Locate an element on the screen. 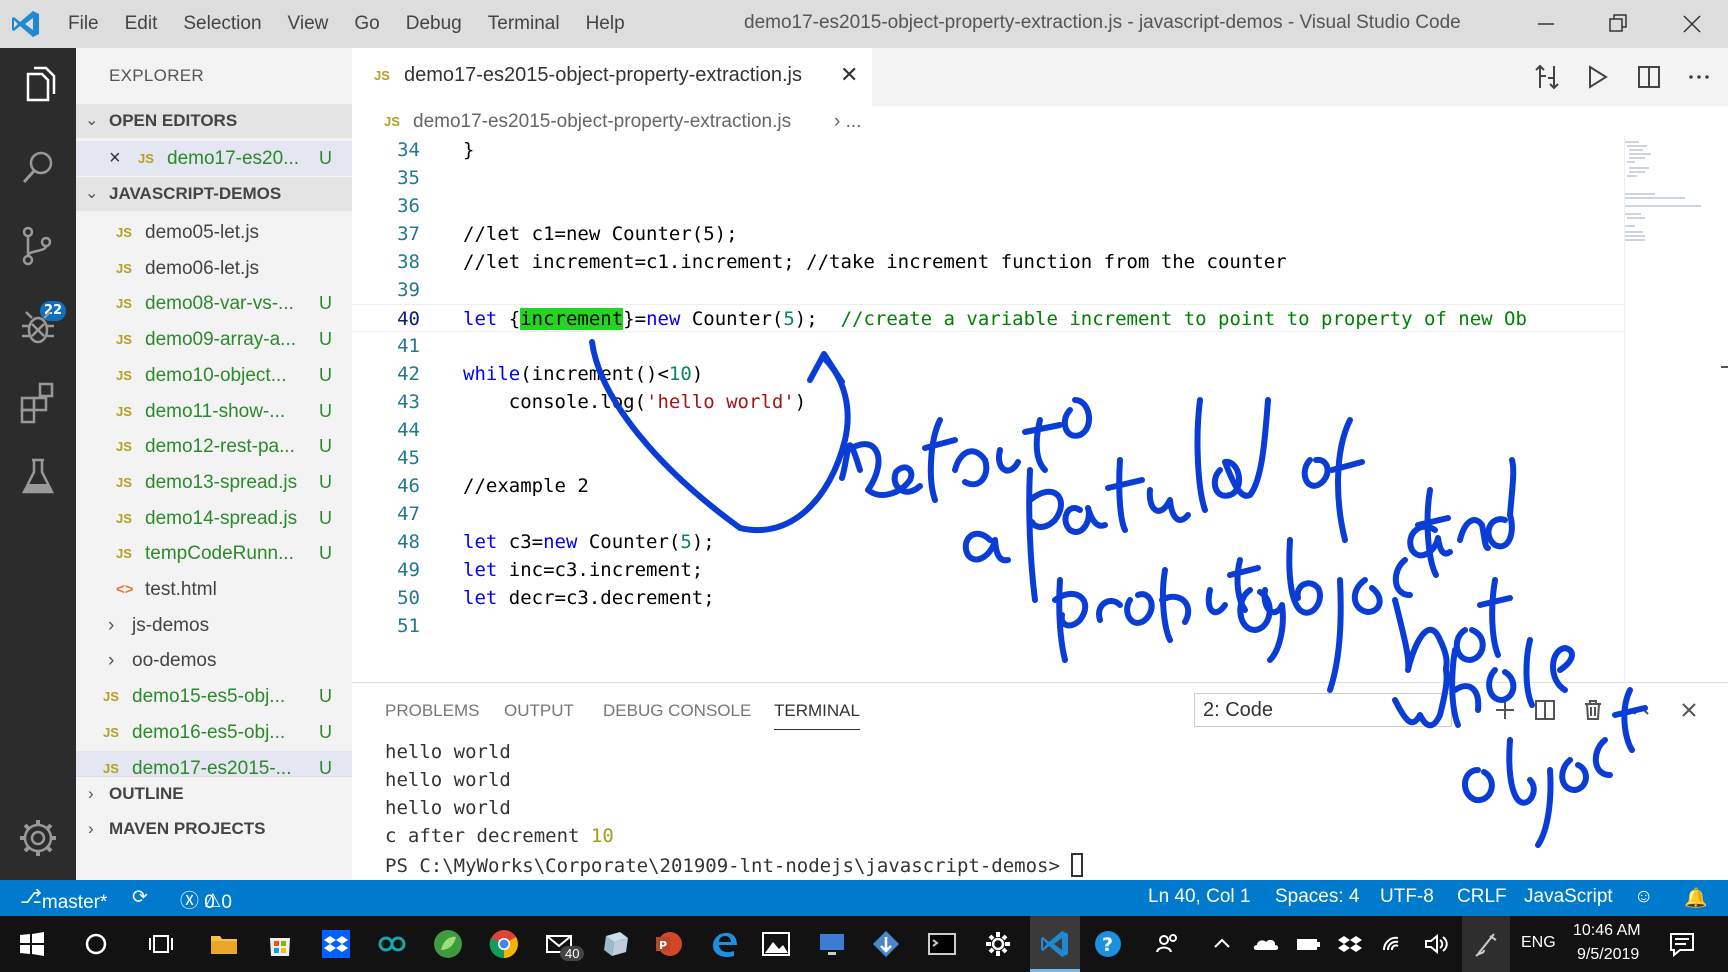 This screenshot has height=972, width=1728. problems-status: Ⓧ 0 ⚠ 0 is located at coordinates (206, 899).